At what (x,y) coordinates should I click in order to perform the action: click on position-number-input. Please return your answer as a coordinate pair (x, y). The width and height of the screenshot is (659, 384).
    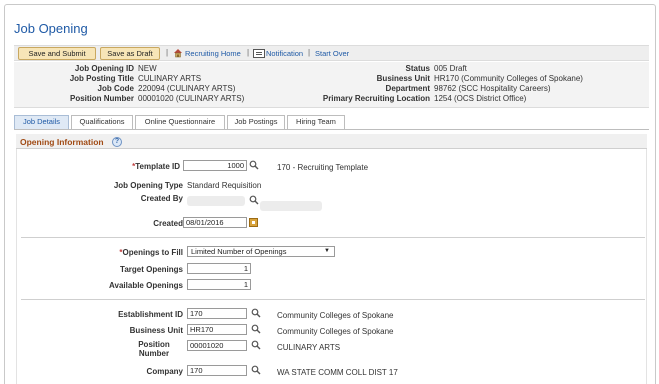
    Looking at the image, I should click on (217, 345).